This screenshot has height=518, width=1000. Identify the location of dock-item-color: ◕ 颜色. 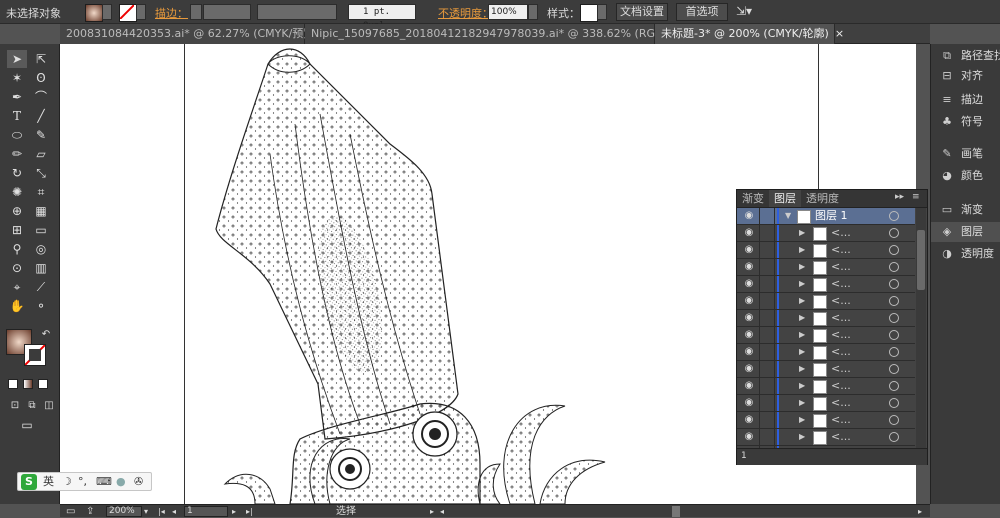
(965, 176).